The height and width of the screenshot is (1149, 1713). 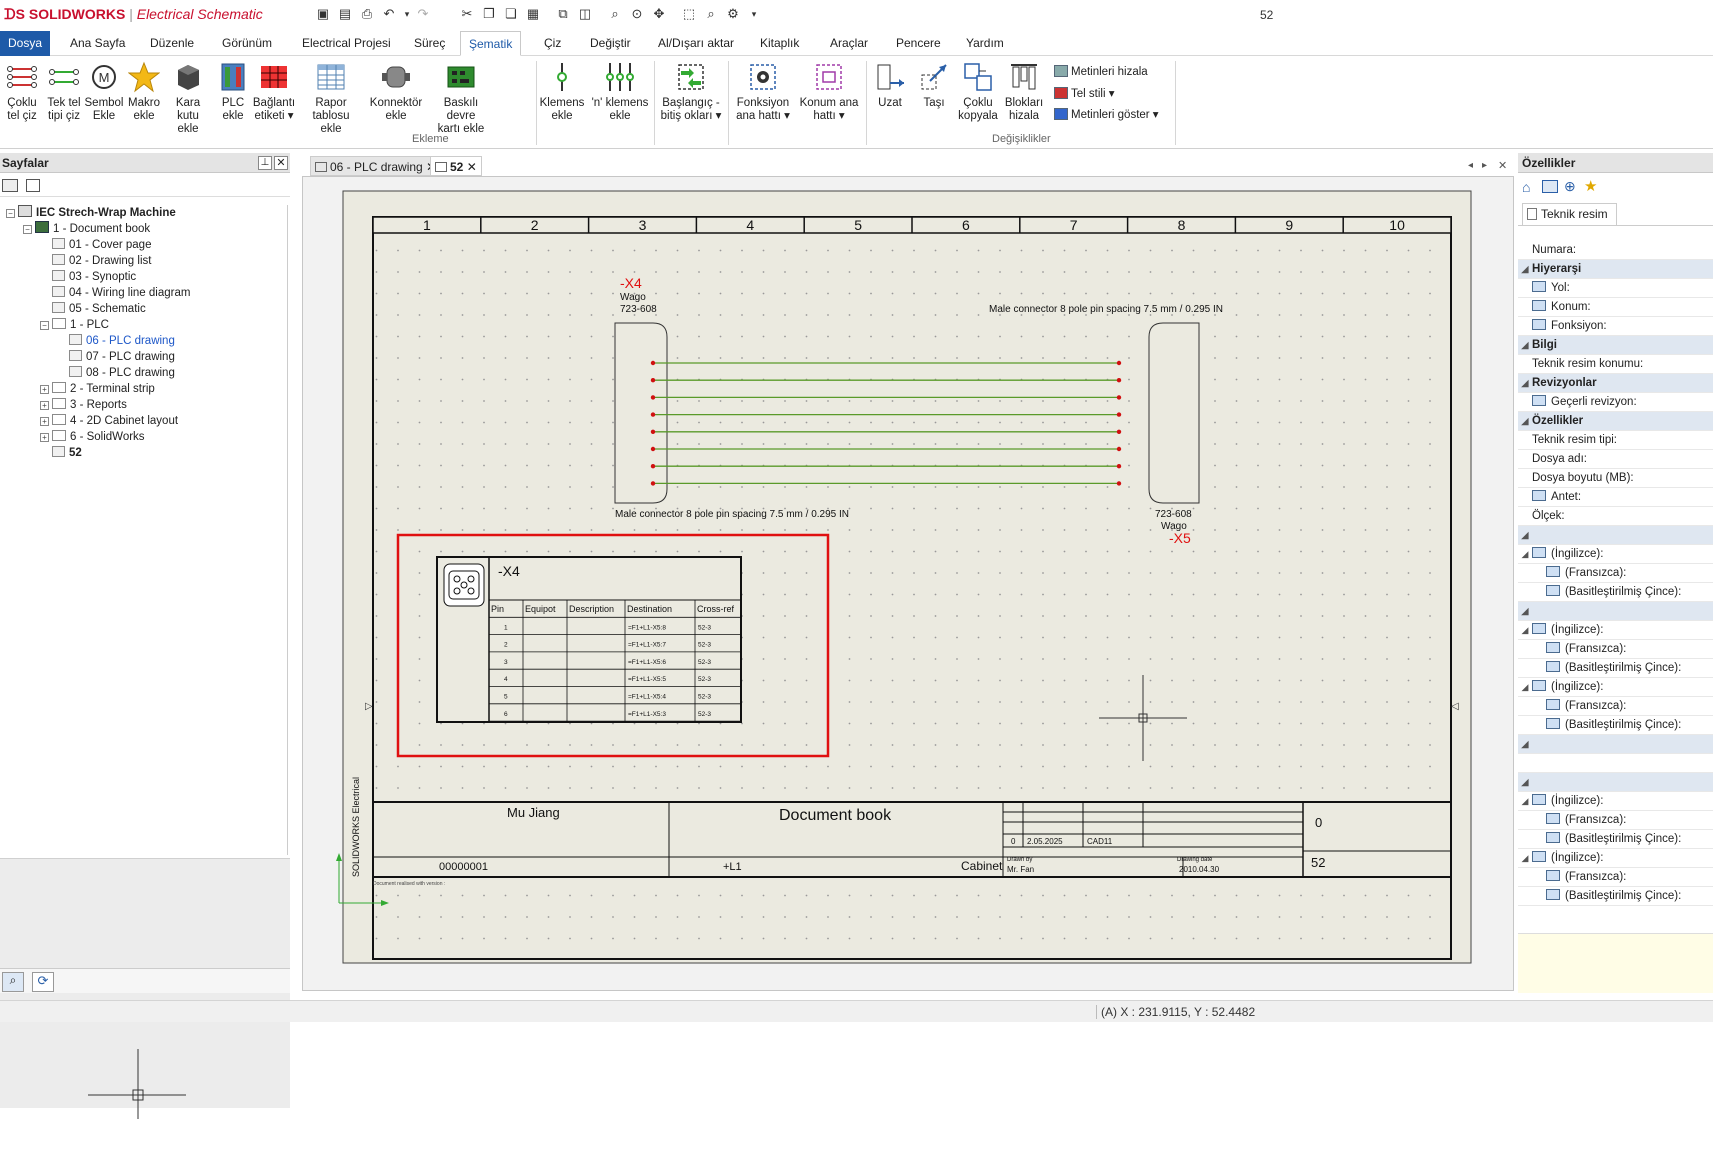 What do you see at coordinates (1615, 497) in the screenshot?
I see `property-row: Antet:` at bounding box center [1615, 497].